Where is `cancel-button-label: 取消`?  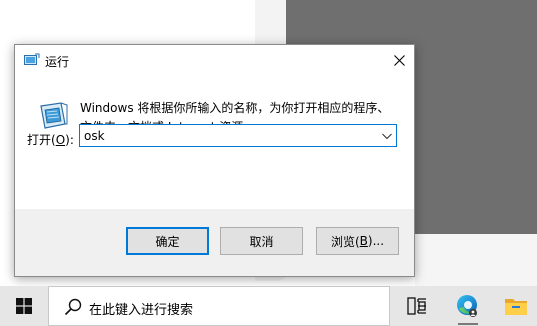
cancel-button-label: 取消 is located at coordinates (261, 241).